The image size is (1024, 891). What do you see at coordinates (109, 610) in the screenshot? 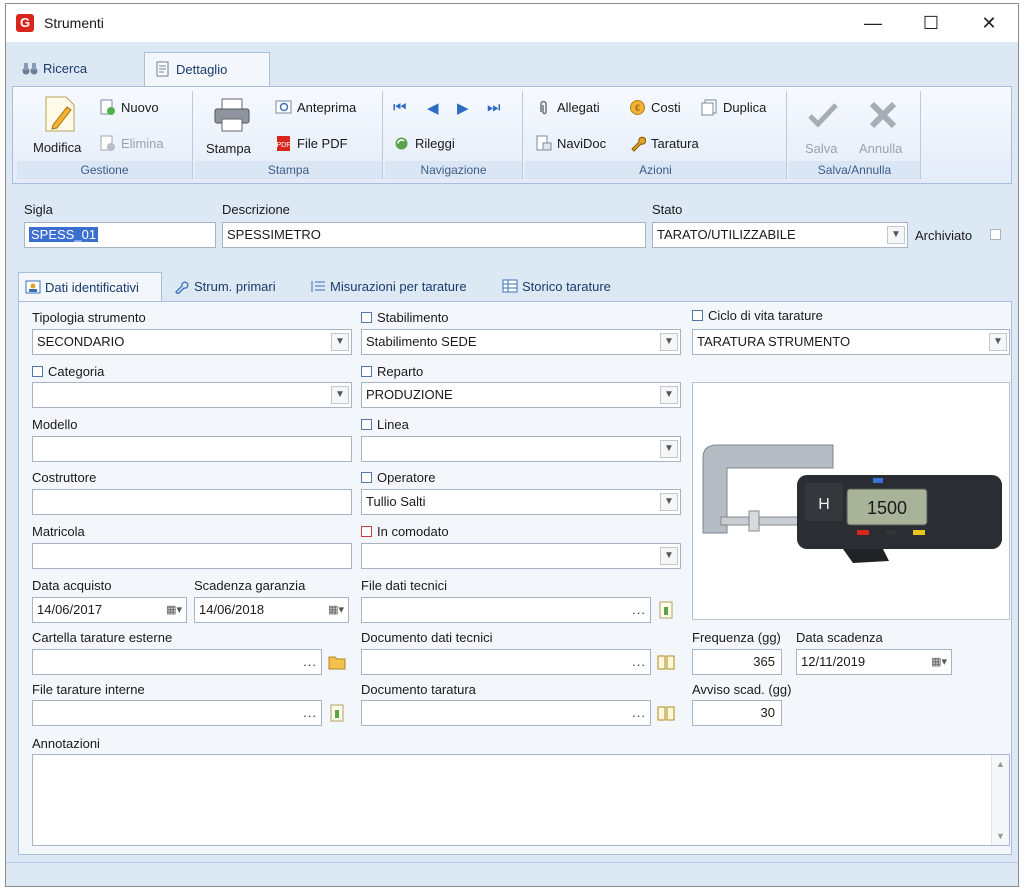
I see `data-acquisto-input: 14/06/2017 ▦▾` at bounding box center [109, 610].